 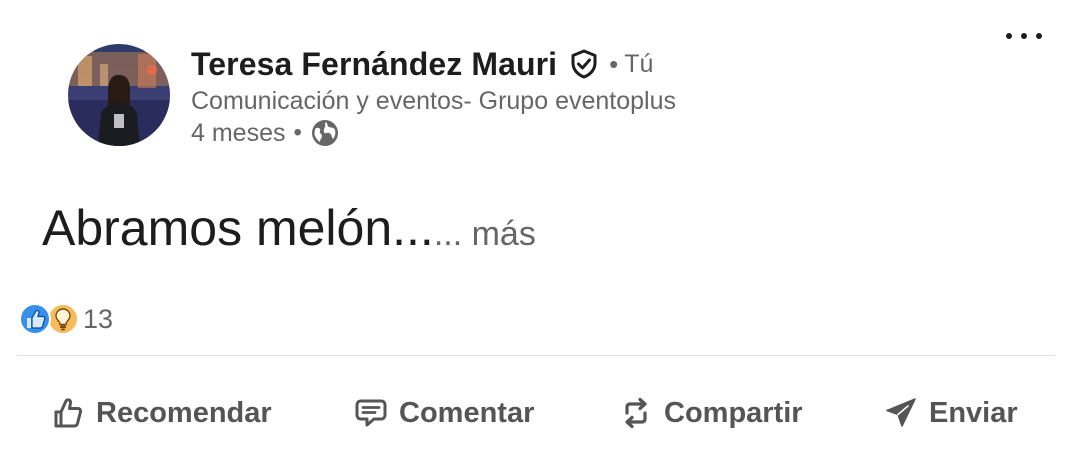 I want to click on divider, so click(x=536, y=355).